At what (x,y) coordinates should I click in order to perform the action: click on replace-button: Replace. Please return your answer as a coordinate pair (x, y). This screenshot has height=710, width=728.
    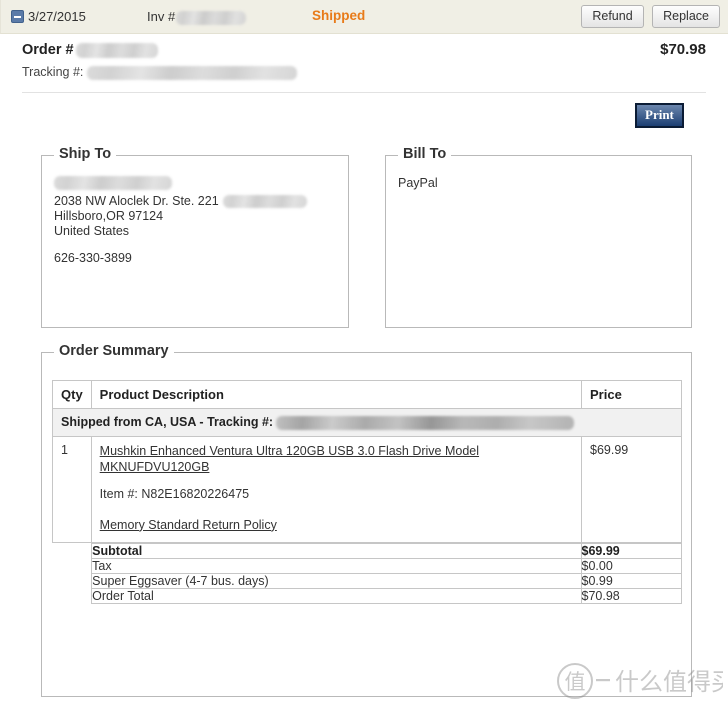
    Looking at the image, I should click on (686, 16).